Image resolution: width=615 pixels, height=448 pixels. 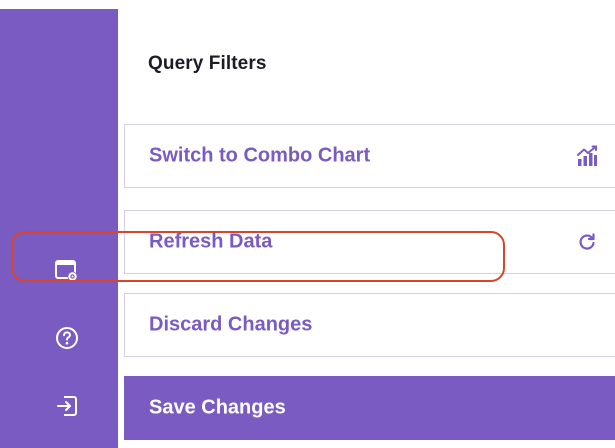 I want to click on help-icon, so click(x=67, y=338).